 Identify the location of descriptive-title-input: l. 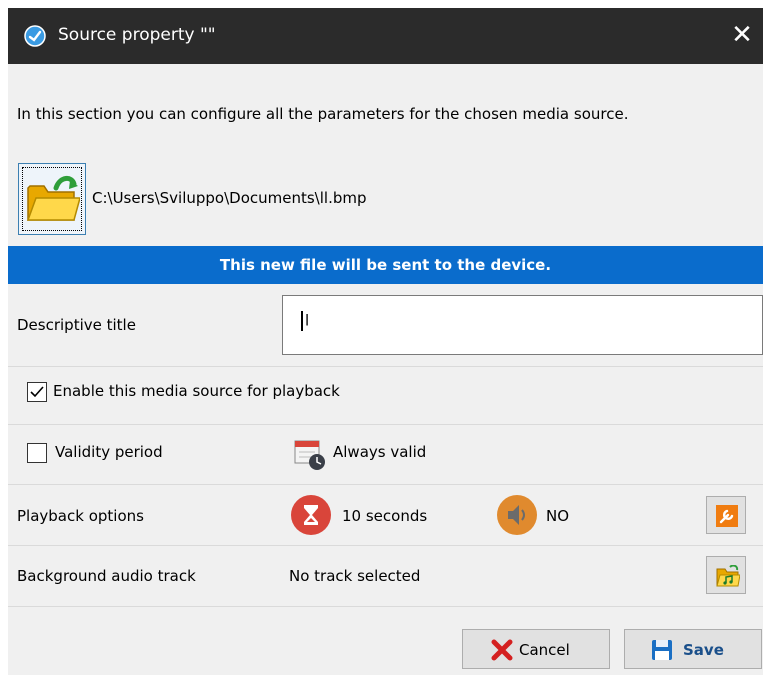
(522, 325).